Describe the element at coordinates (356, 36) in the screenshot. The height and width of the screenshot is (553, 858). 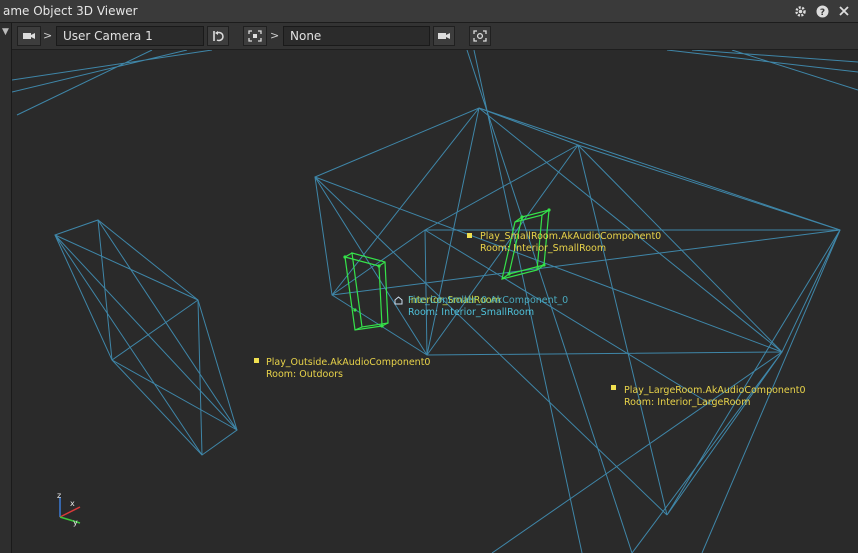
I see `target-field: None` at that location.